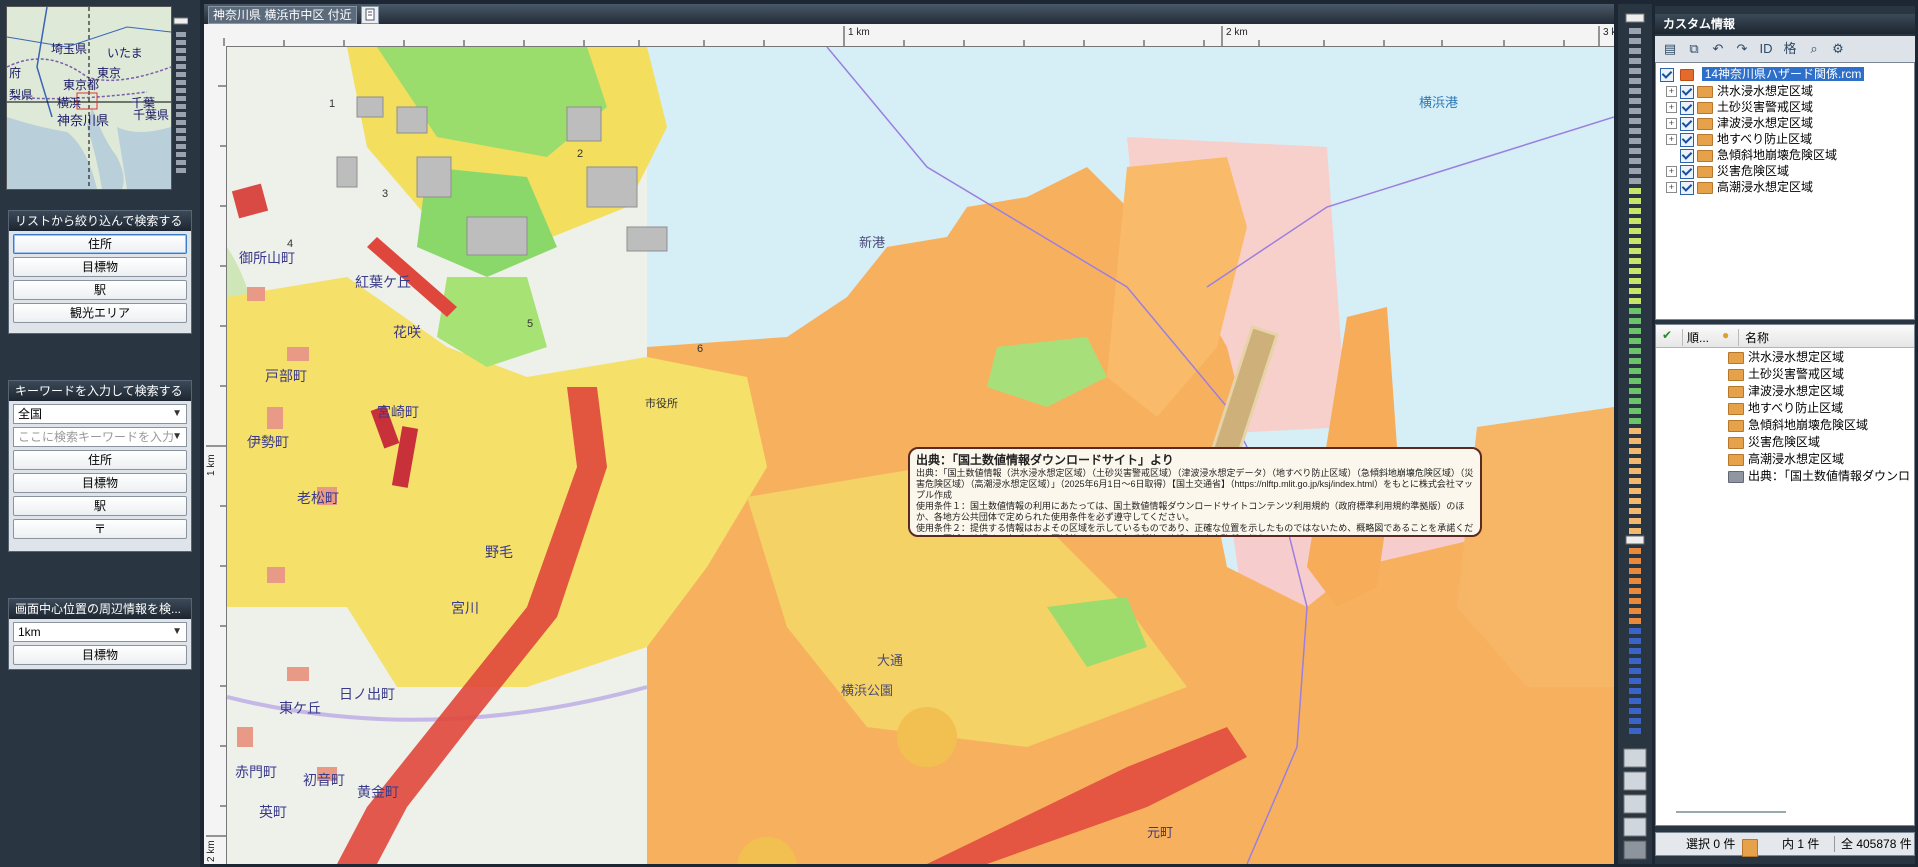 The height and width of the screenshot is (867, 1918). I want to click on settings-icon: ⚙, so click(1838, 49).